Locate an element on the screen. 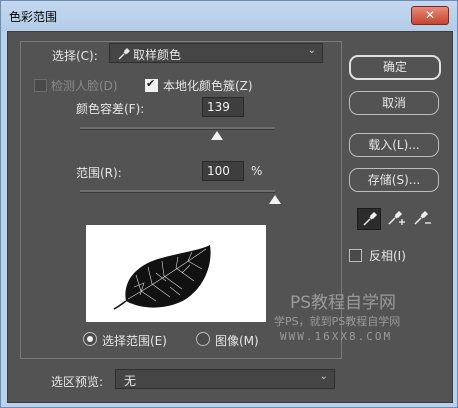  eyedropper-minus-icon is located at coordinates (422, 217).